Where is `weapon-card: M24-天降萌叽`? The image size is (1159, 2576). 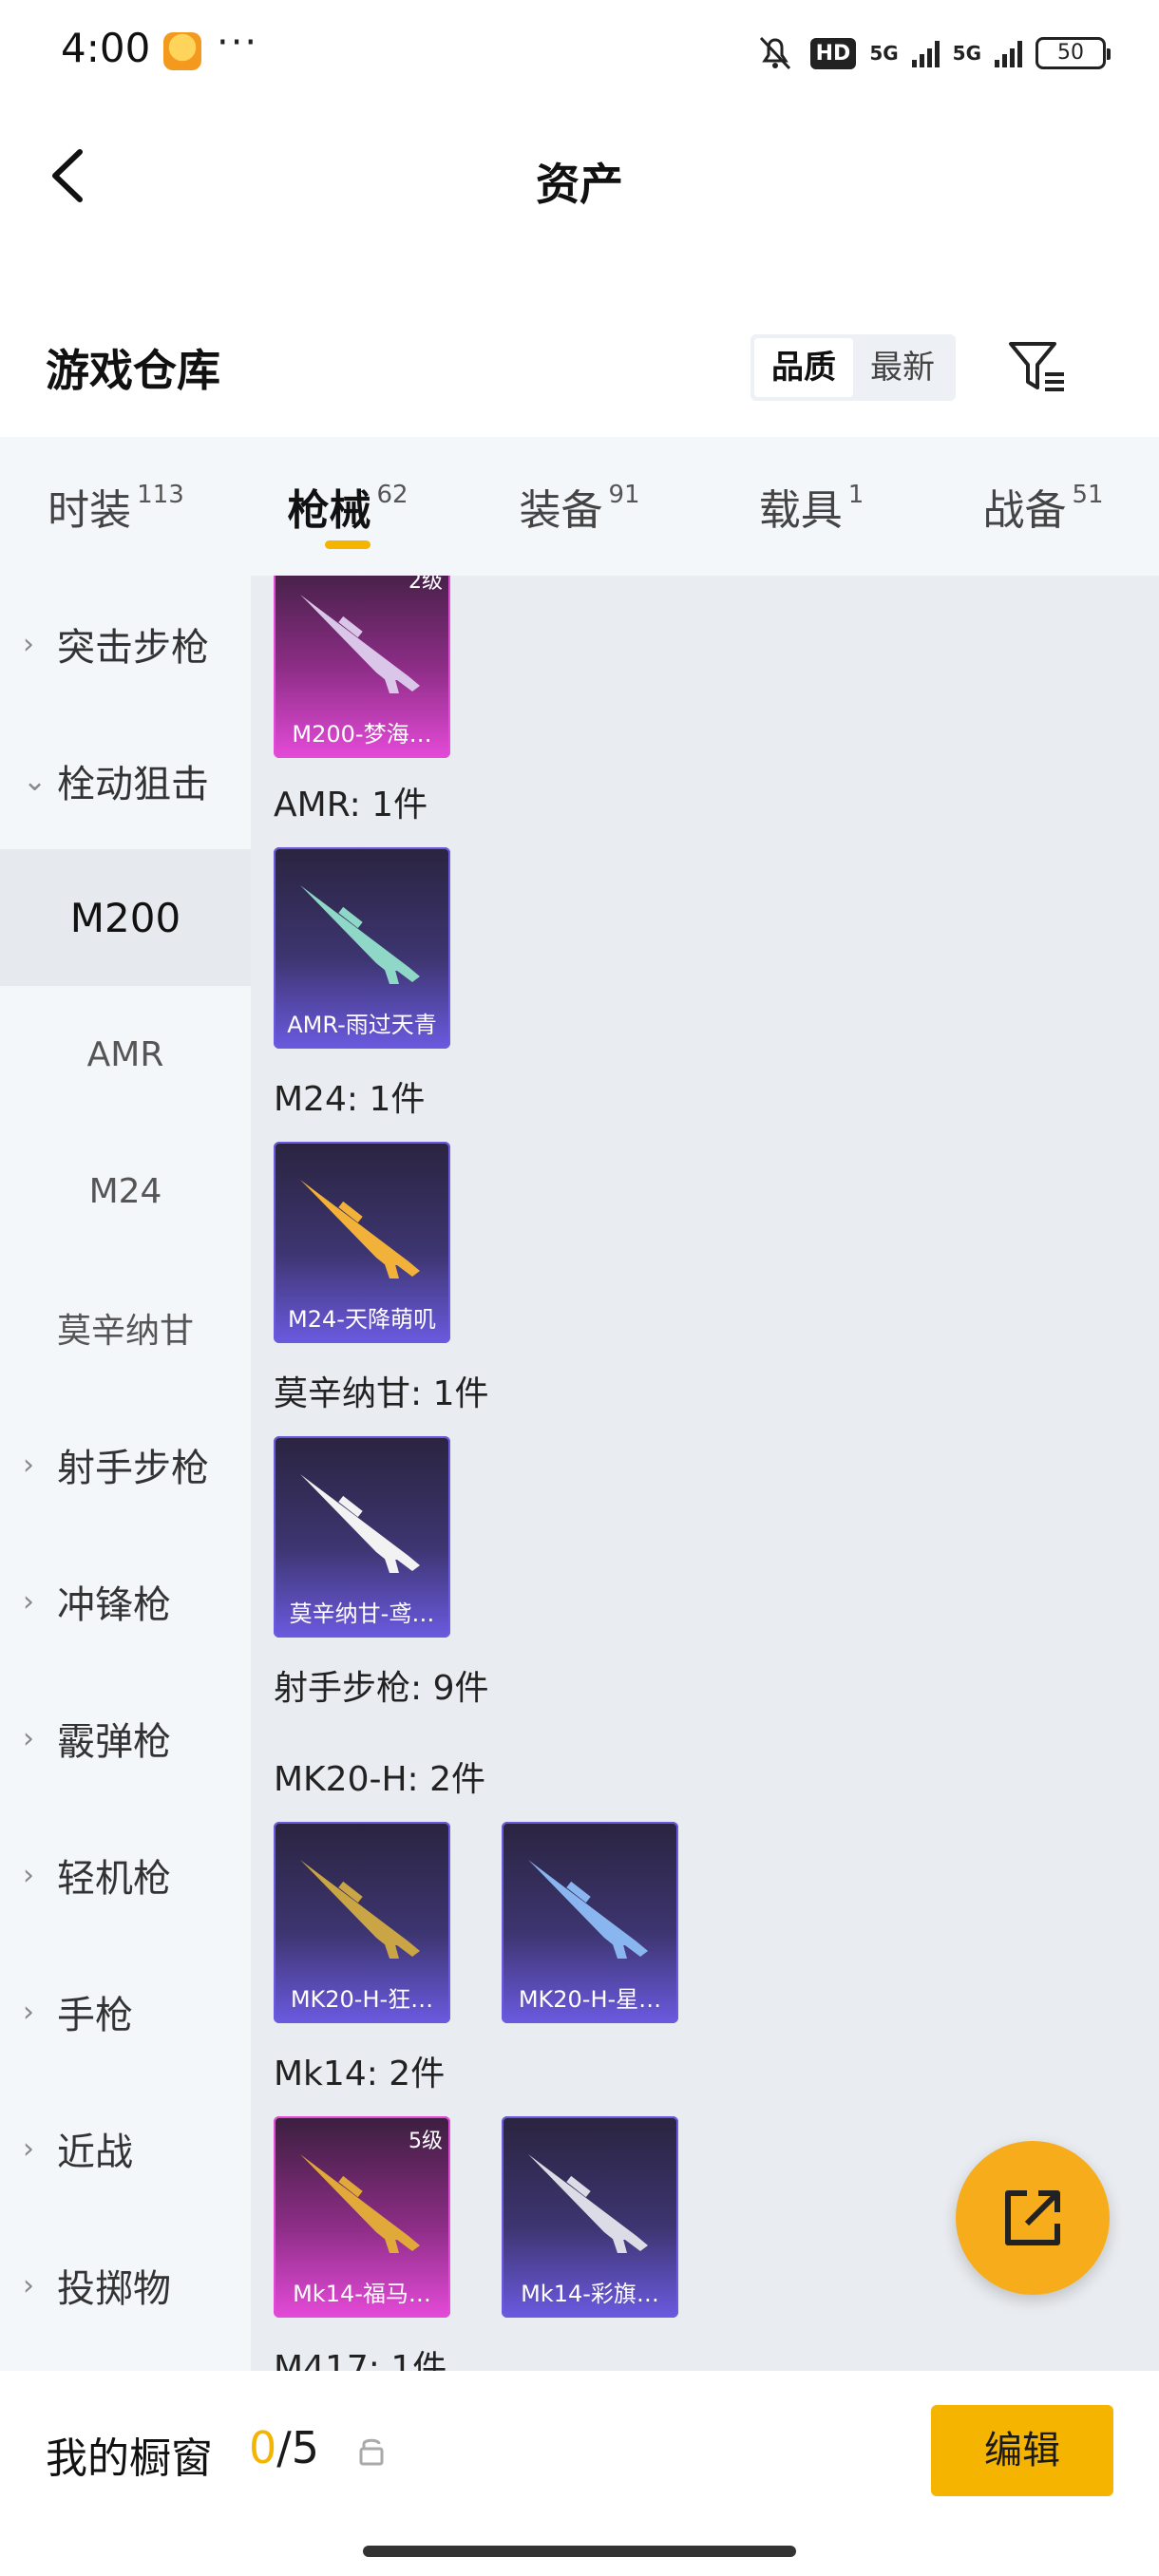 weapon-card: M24-天降萌叽 is located at coordinates (362, 1242).